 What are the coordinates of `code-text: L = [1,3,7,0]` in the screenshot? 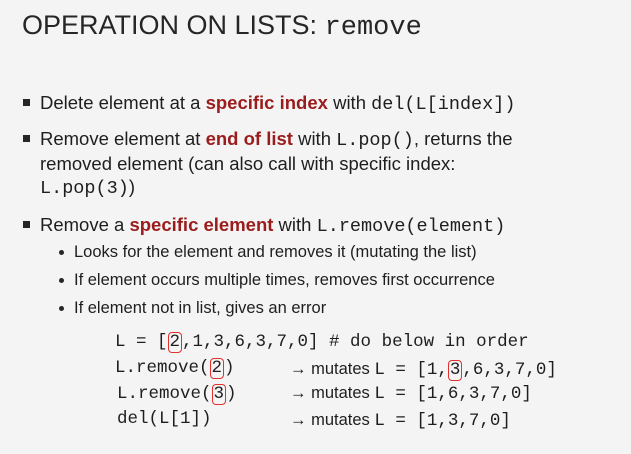 It's located at (442, 421).